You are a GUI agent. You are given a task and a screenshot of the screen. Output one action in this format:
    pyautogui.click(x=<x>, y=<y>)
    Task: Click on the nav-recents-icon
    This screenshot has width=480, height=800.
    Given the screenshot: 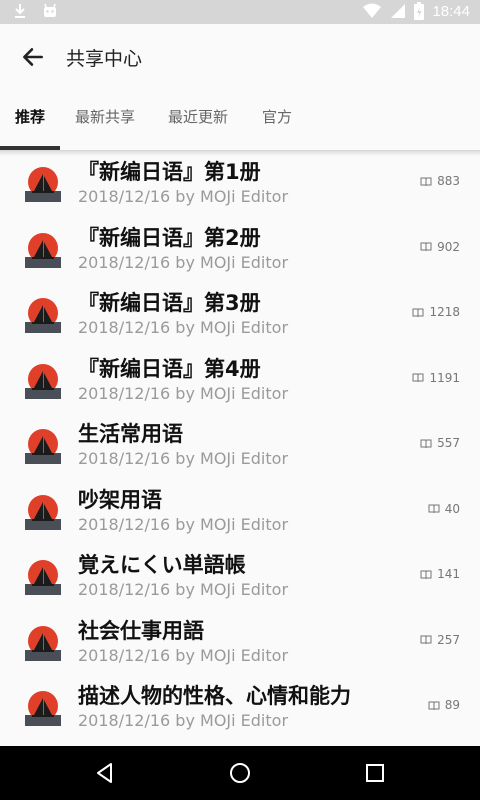 What is the action you would take?
    pyautogui.click(x=375, y=773)
    